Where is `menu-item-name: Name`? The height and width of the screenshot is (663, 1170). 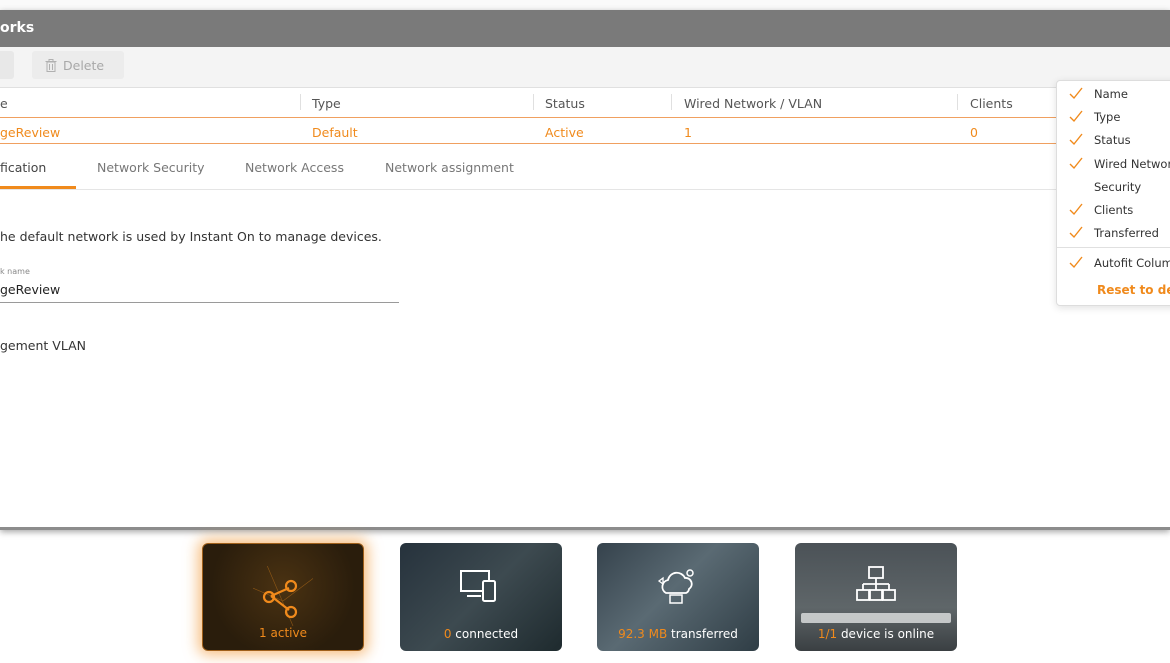 menu-item-name: Name is located at coordinates (1113, 94).